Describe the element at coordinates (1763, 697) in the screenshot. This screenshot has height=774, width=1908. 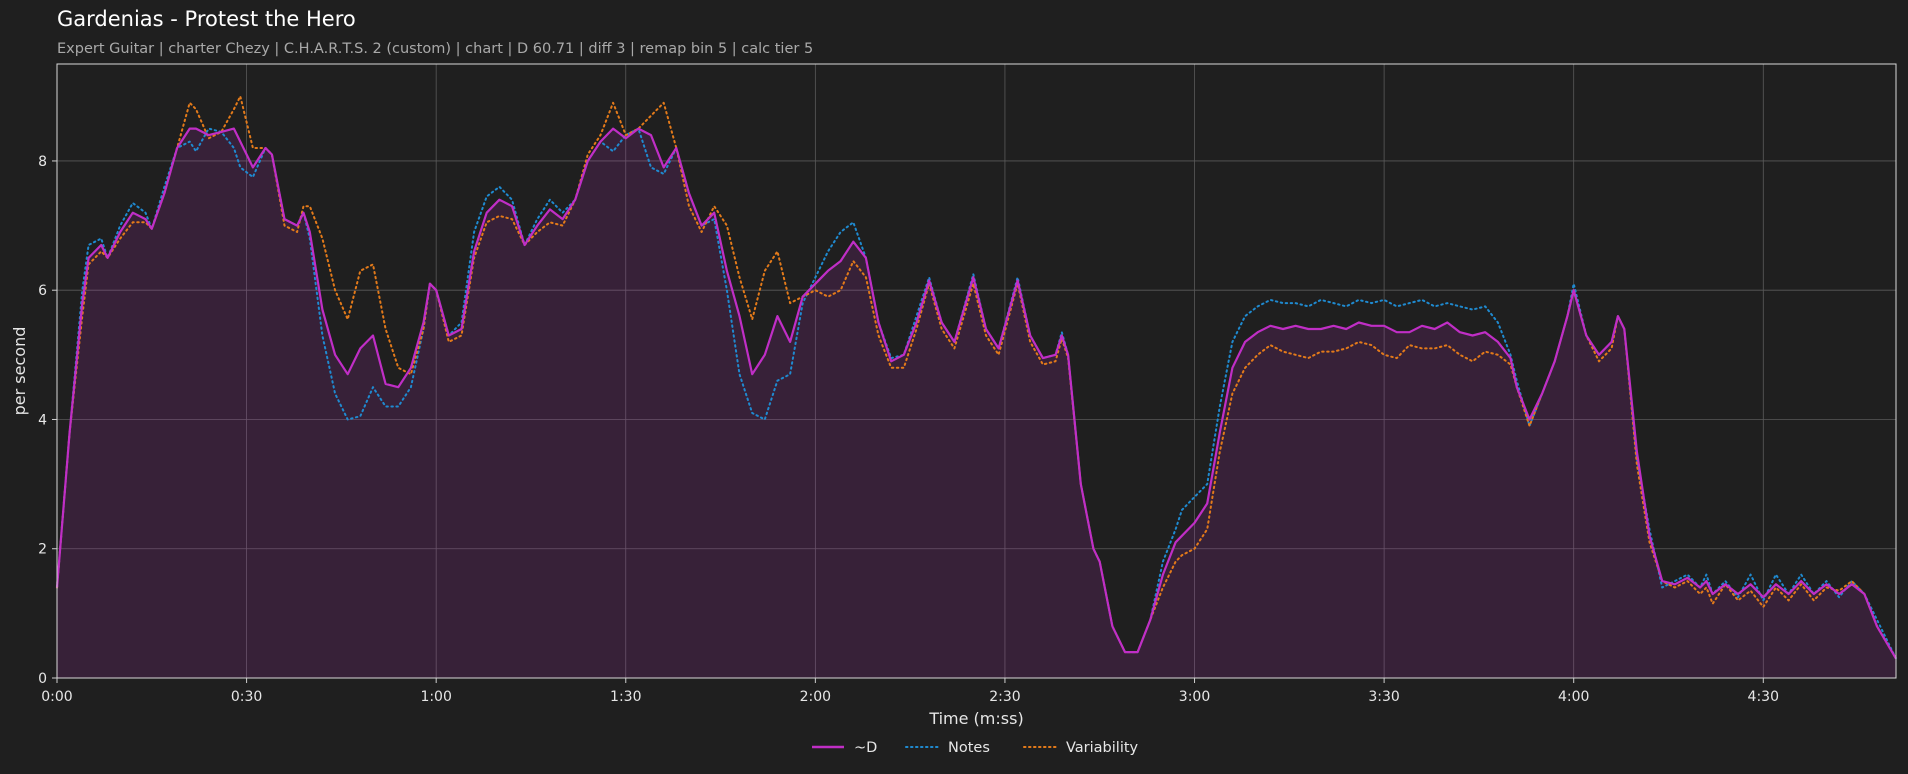
I see `x-tick-label: 4:30` at that location.